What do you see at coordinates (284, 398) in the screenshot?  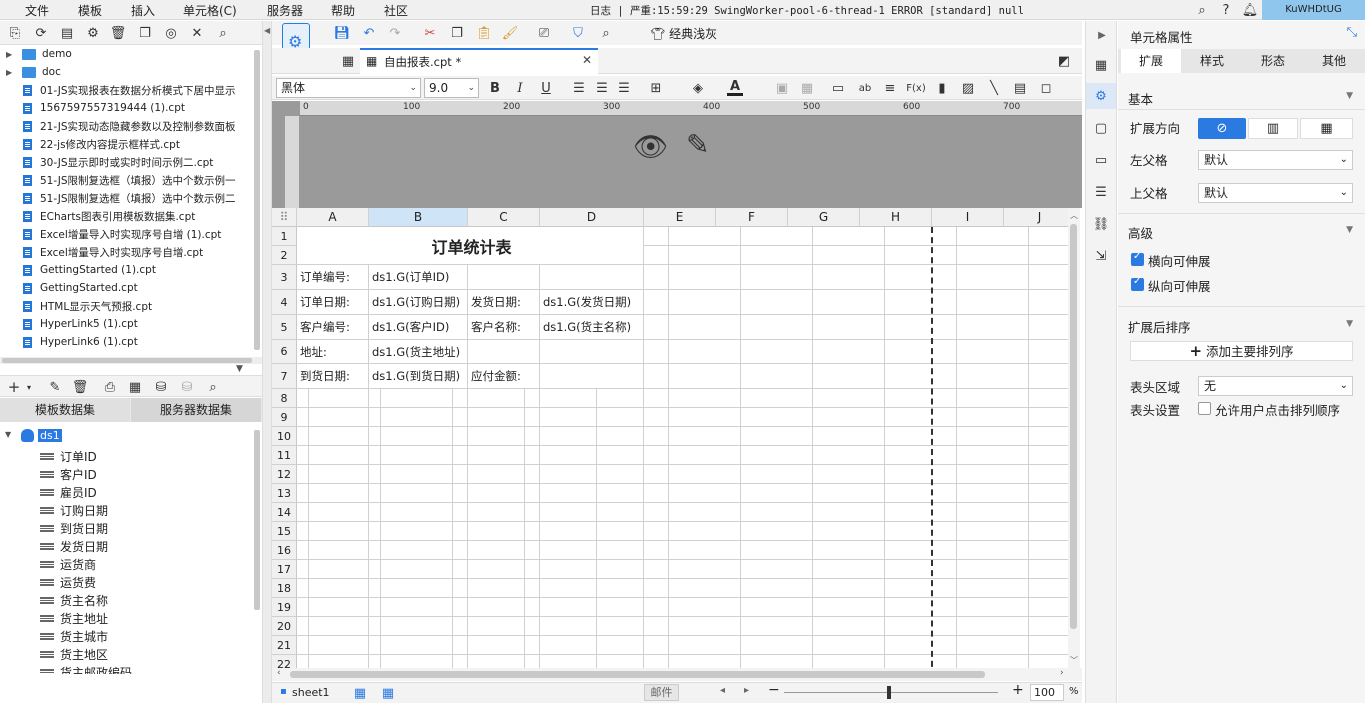 I see `row-header: 8` at bounding box center [284, 398].